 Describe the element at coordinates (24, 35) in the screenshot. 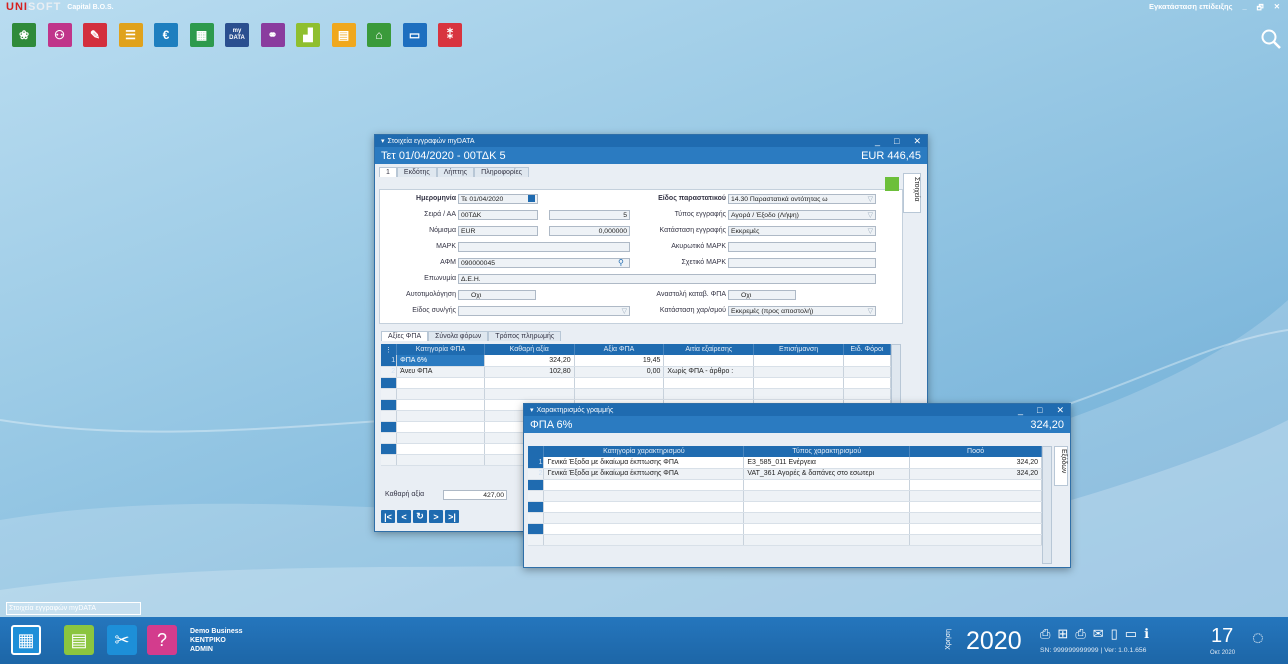

I see `app-1-icon: ❀` at that location.